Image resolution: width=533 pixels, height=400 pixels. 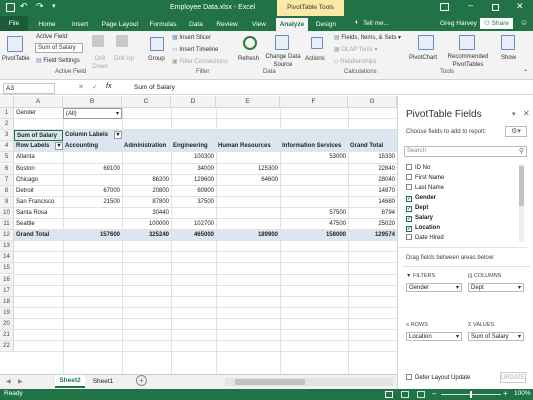 What do you see at coordinates (24, 6) in the screenshot?
I see `undo-icon: ↶` at bounding box center [24, 6].